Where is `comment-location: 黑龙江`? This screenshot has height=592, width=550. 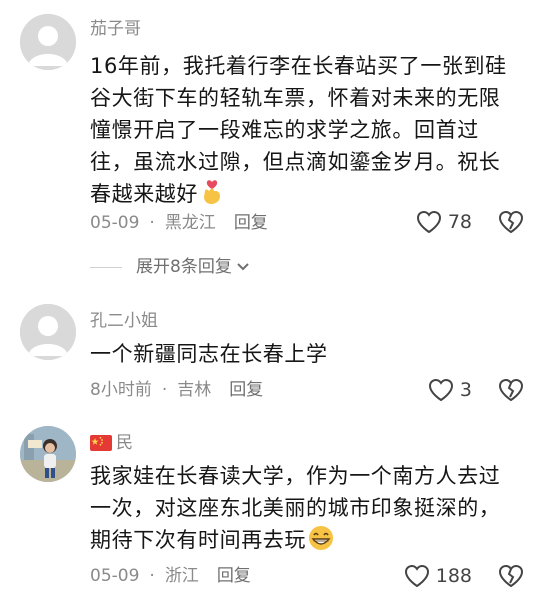 comment-location: 黑龙江 is located at coordinates (190, 223).